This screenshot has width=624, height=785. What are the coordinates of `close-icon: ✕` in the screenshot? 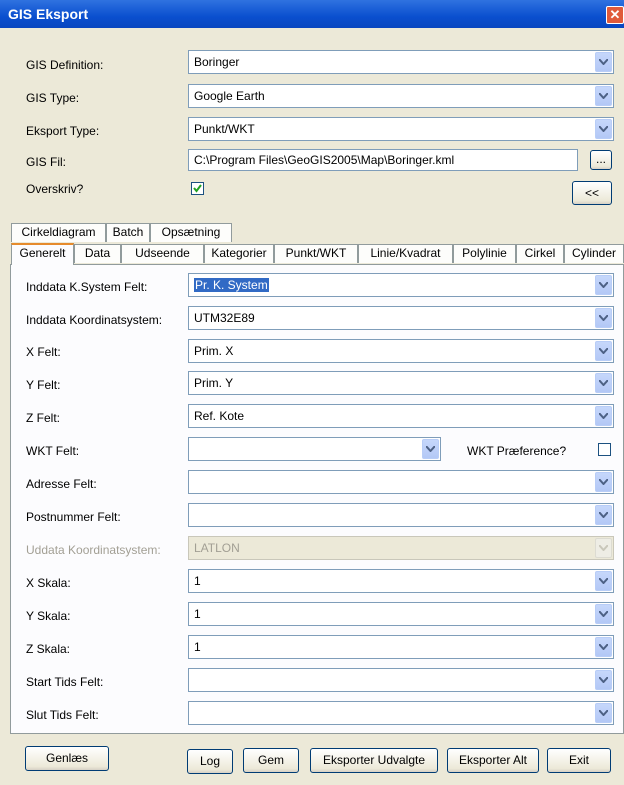 It's located at (615, 14).